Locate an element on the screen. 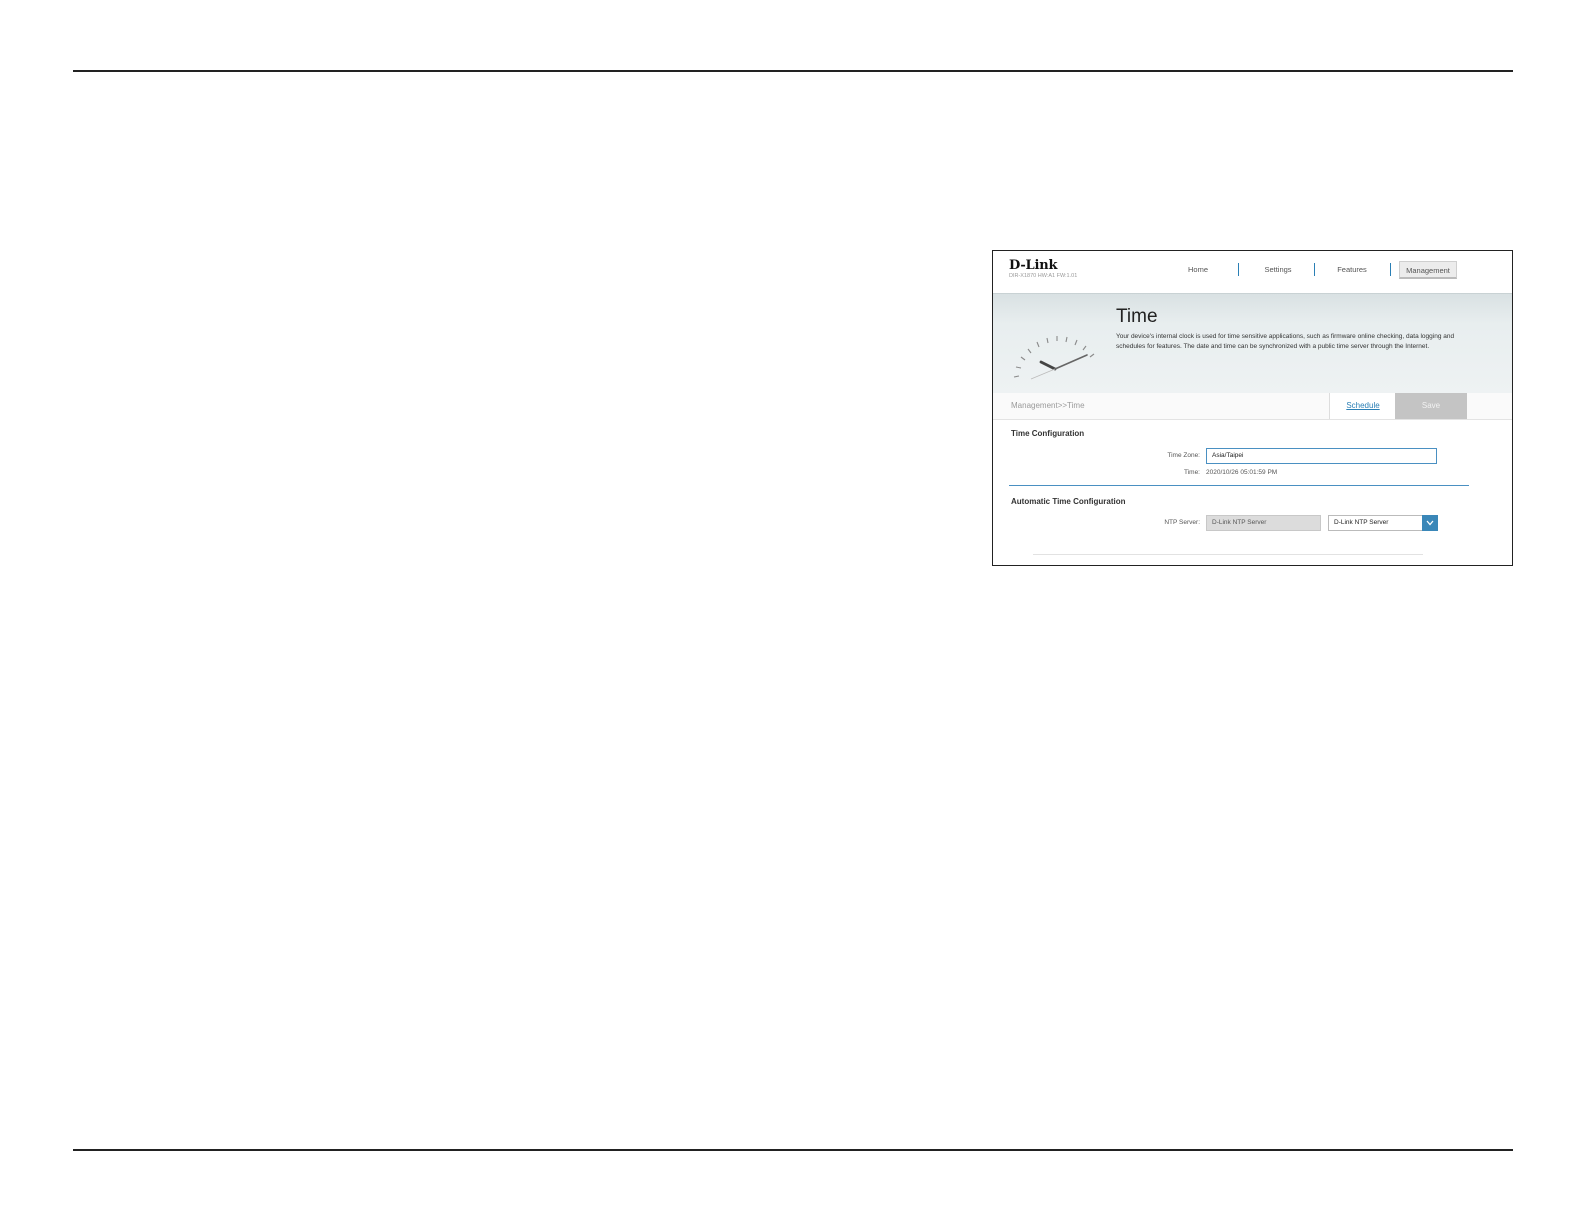 The height and width of the screenshot is (1225, 1585). ntp-server-label: NTP Server: is located at coordinates (1182, 522).